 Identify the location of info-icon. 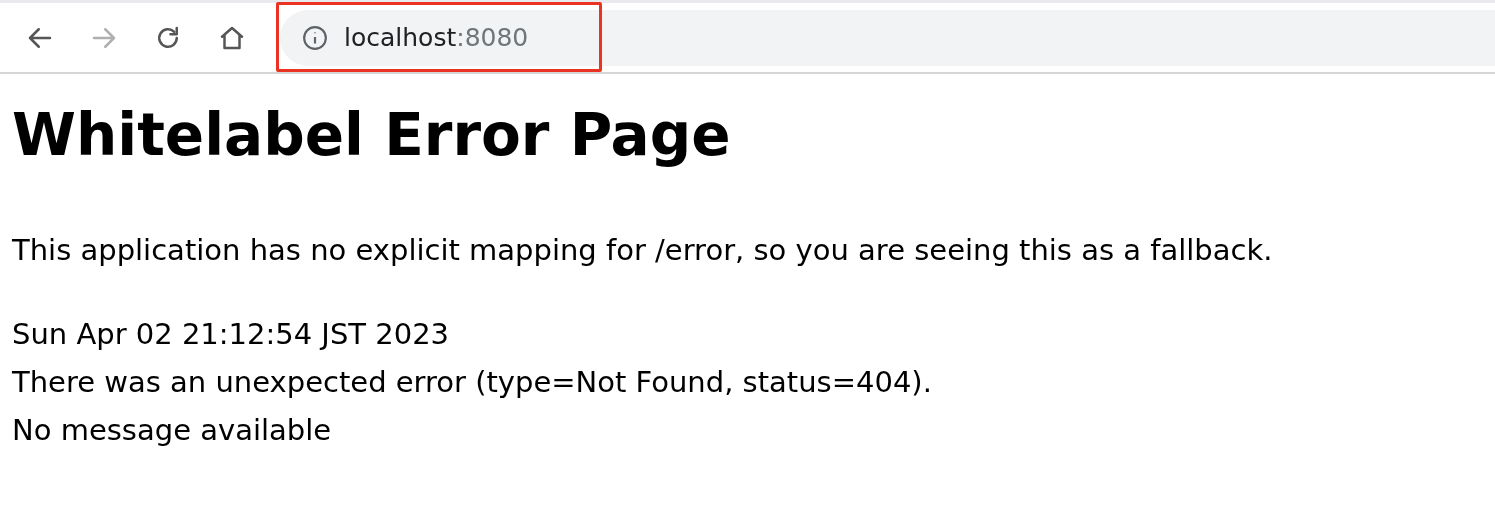
(315, 37).